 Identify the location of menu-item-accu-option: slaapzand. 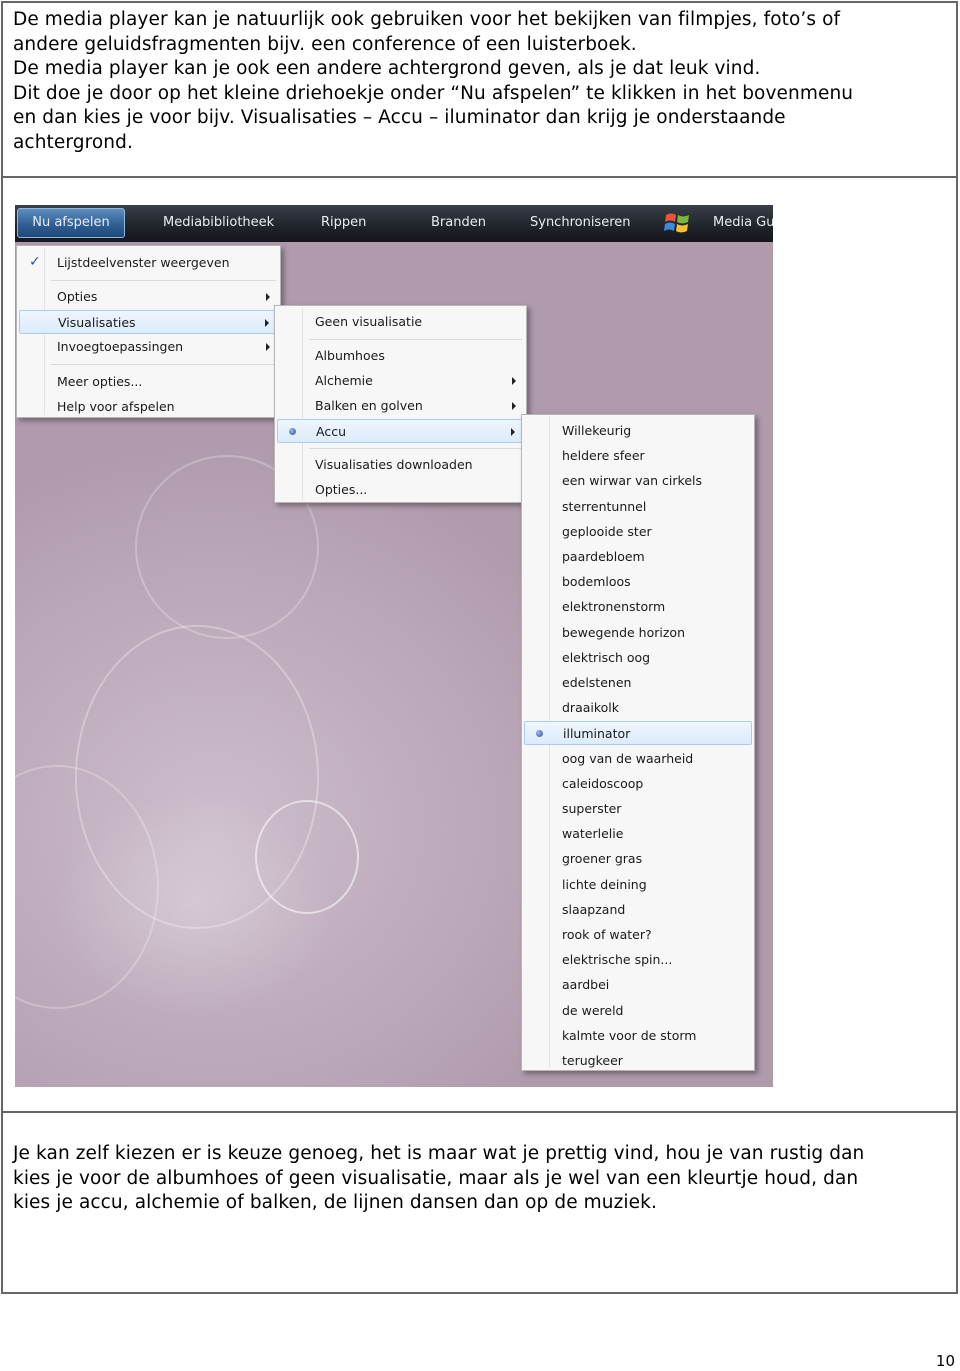
(638, 910).